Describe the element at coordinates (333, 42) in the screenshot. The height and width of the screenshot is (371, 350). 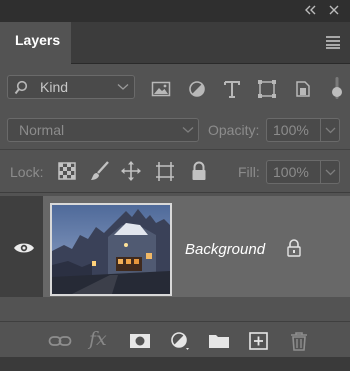
I see `panel-menu-icon` at that location.